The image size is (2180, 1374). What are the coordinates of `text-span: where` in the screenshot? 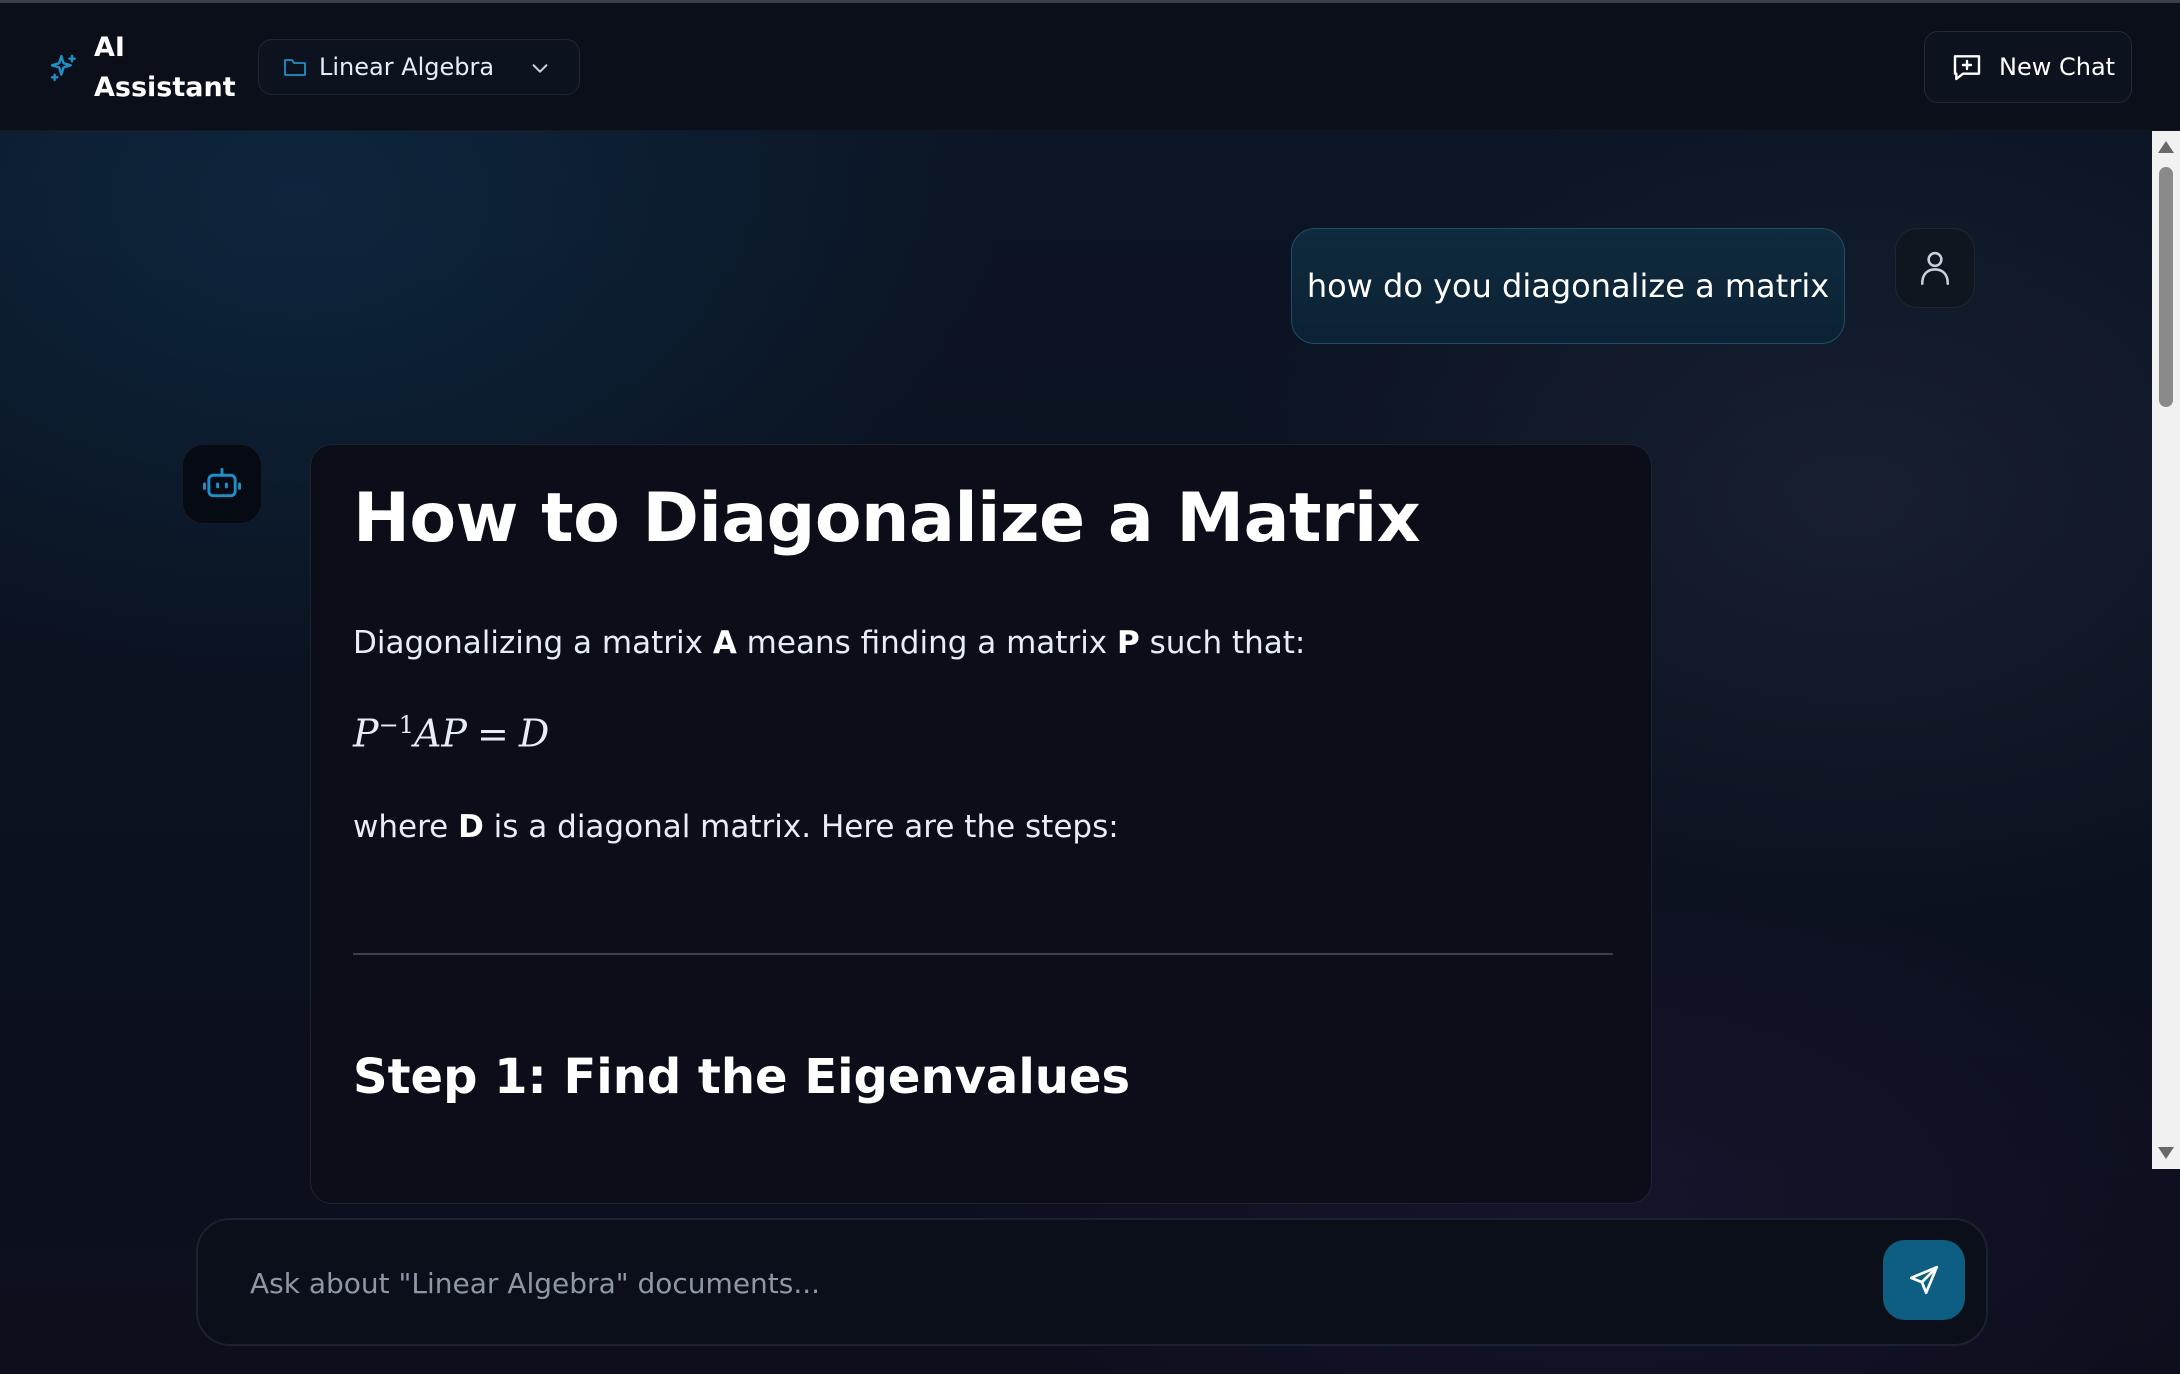 It's located at (406, 827).